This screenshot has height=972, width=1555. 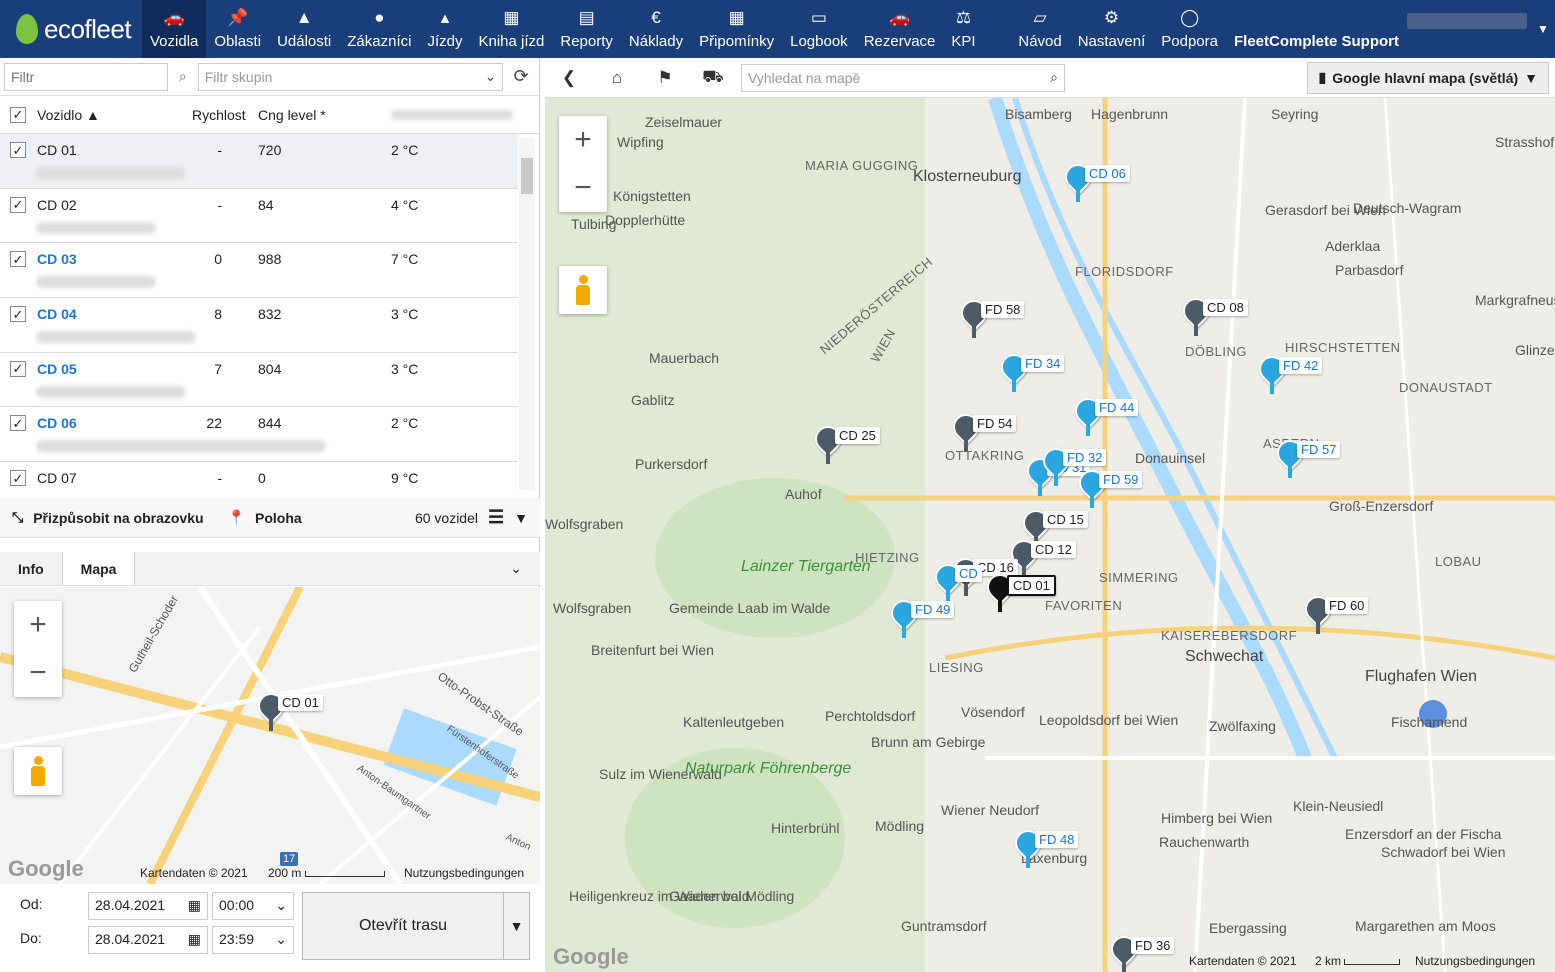 I want to click on user-name-blurred, so click(x=1467, y=21).